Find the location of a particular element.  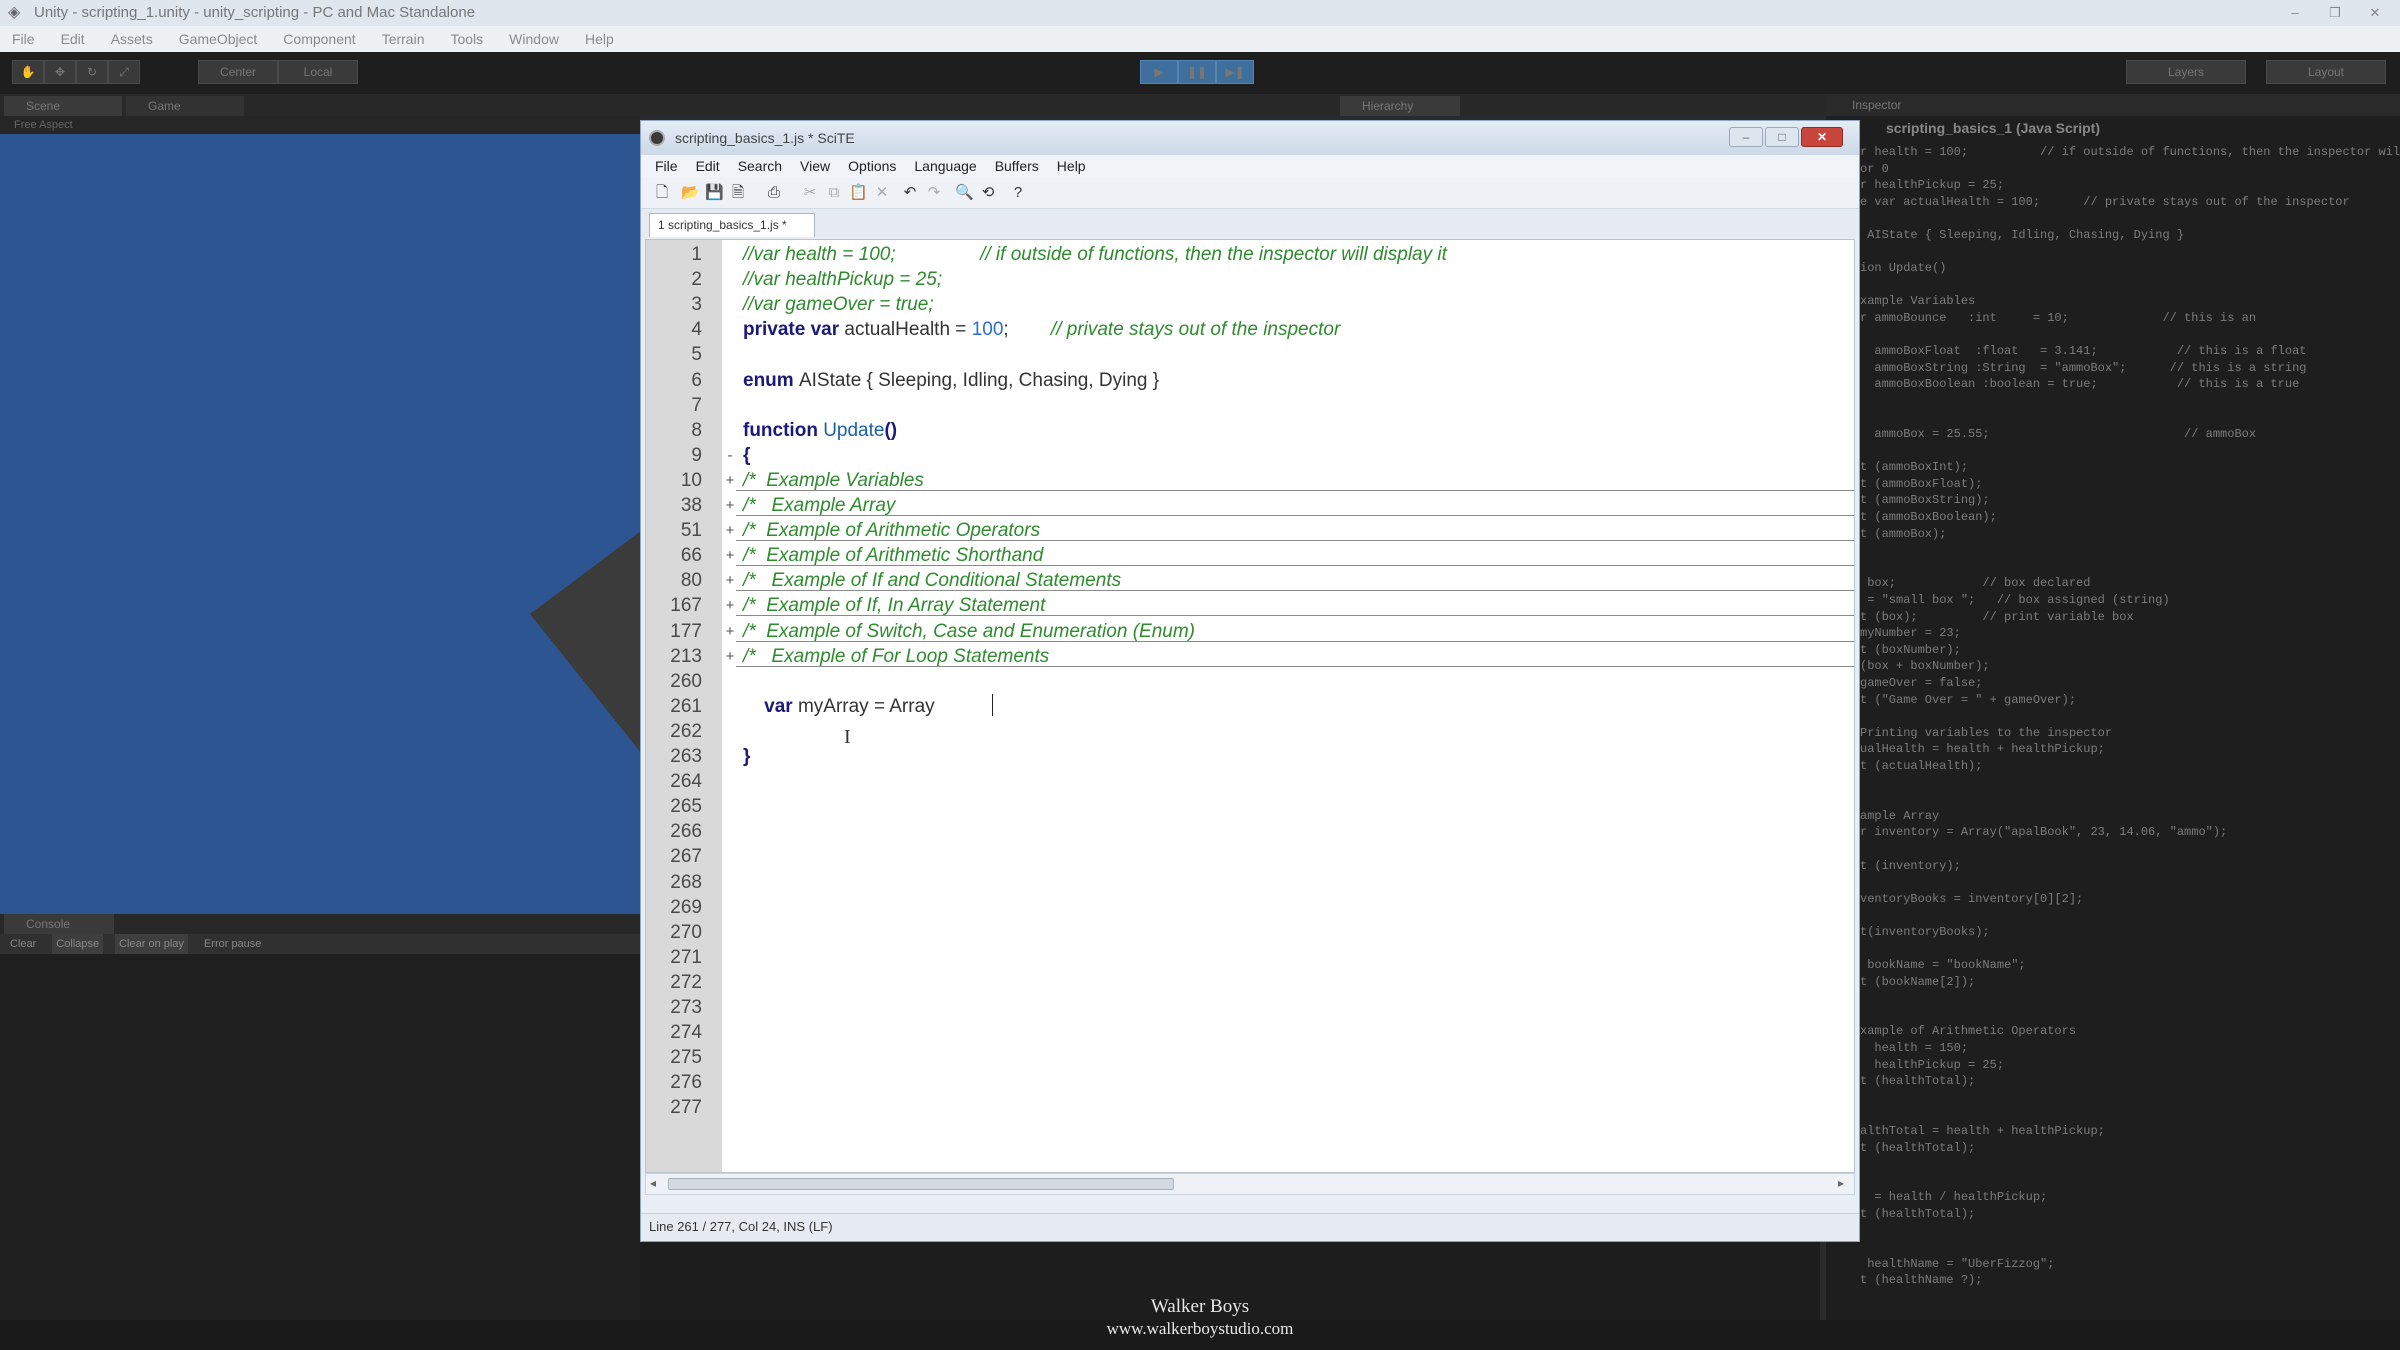

close-icon: ✕ is located at coordinates (2375, 13).